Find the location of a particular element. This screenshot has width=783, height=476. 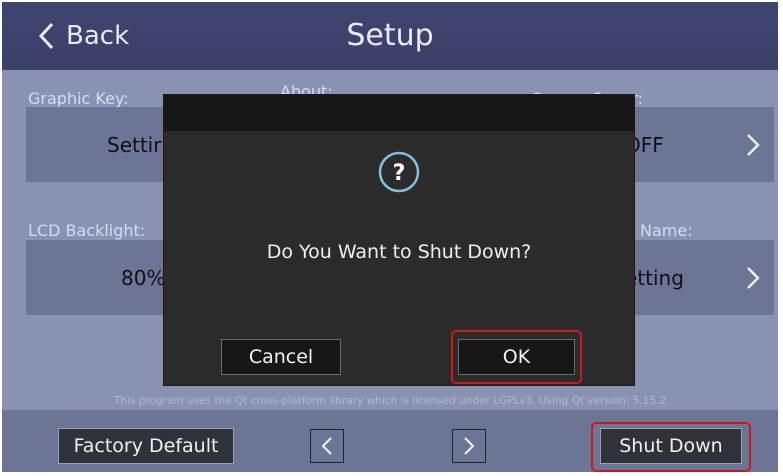

header-bar: Back Setup is located at coordinates (390, 36).